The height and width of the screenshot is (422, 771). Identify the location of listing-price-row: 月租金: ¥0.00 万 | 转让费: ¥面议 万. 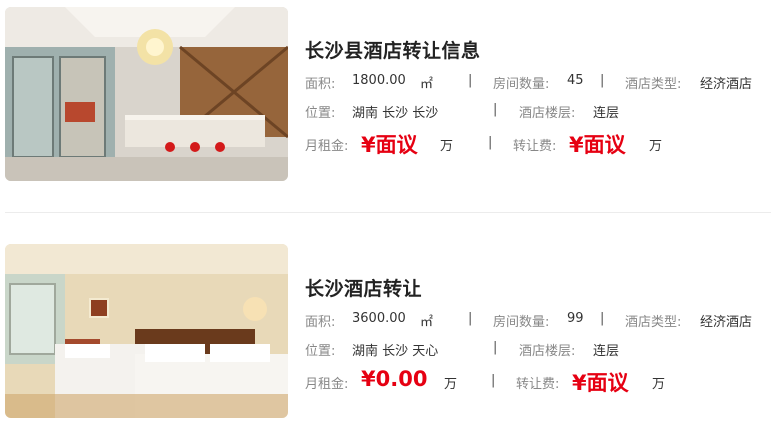
(538, 381).